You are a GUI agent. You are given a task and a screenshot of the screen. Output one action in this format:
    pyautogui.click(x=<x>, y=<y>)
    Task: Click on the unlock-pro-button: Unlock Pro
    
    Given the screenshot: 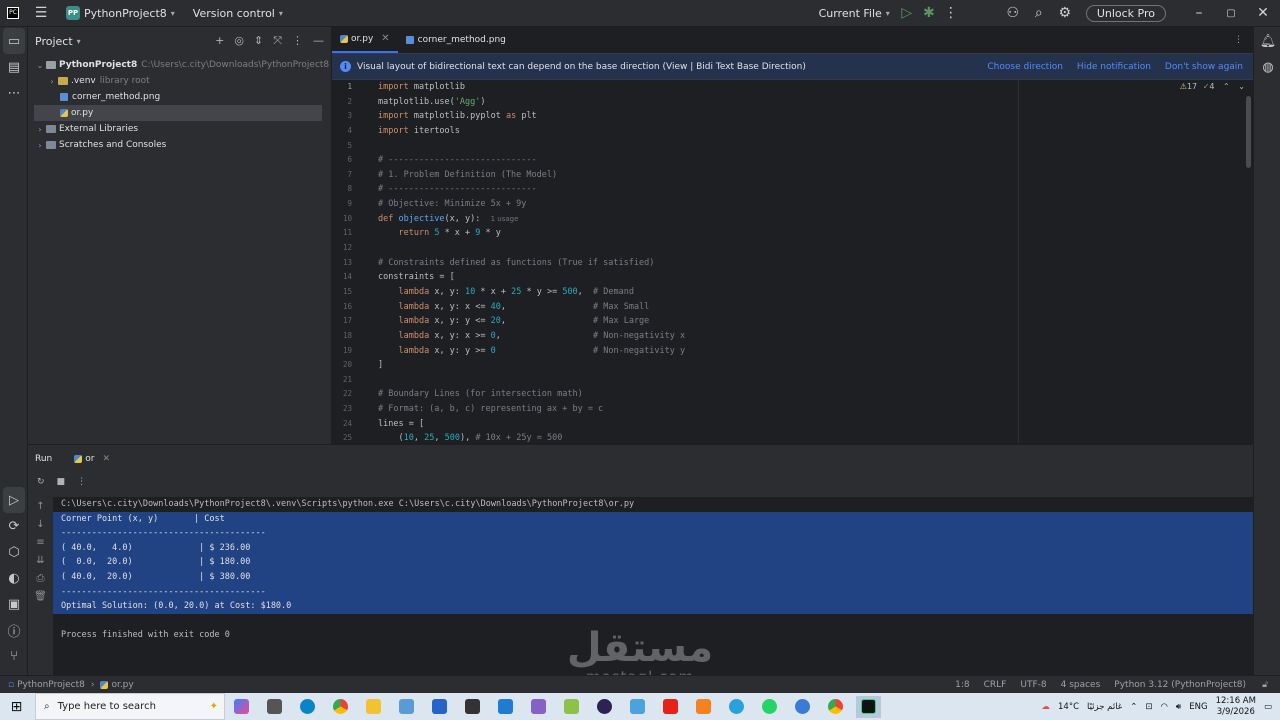 What is the action you would take?
    pyautogui.click(x=1125, y=13)
    